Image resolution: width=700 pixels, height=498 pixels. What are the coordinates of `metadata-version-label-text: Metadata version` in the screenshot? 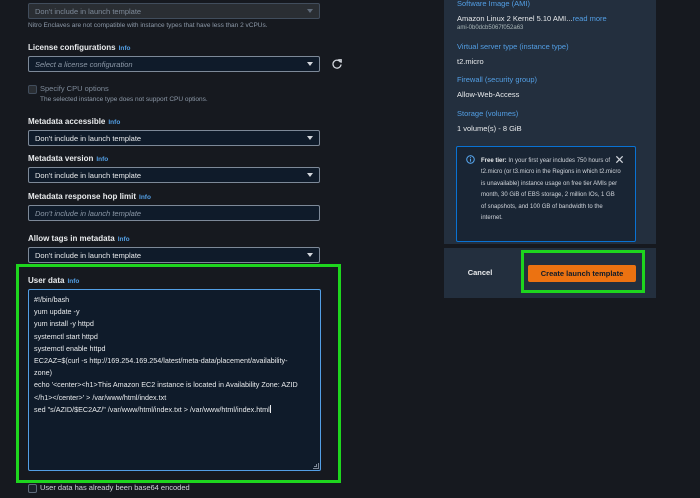 It's located at (61, 158).